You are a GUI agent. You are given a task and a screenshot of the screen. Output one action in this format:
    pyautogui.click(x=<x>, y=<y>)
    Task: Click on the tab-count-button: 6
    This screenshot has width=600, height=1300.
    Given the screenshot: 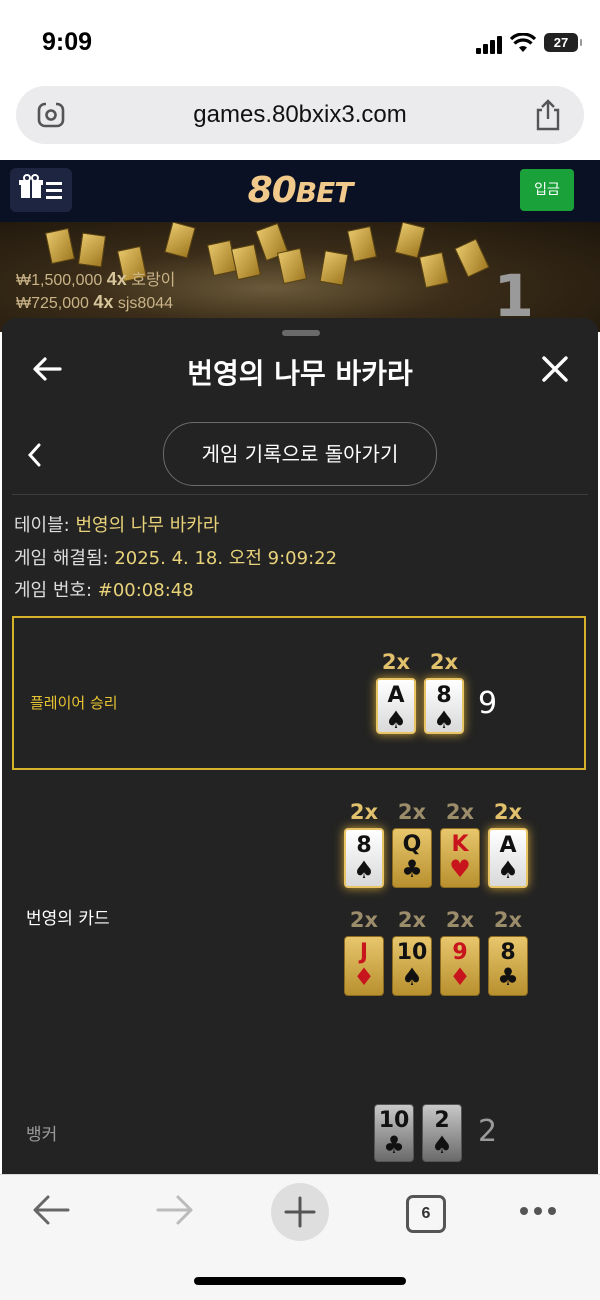 What is the action you would take?
    pyautogui.click(x=426, y=1214)
    